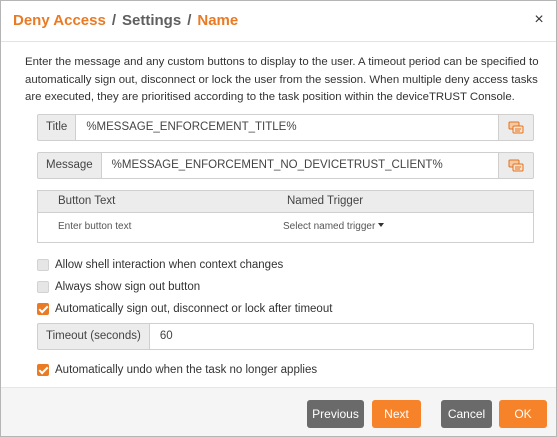 The height and width of the screenshot is (437, 557). What do you see at coordinates (381, 225) in the screenshot?
I see `caret-down-icon` at bounding box center [381, 225].